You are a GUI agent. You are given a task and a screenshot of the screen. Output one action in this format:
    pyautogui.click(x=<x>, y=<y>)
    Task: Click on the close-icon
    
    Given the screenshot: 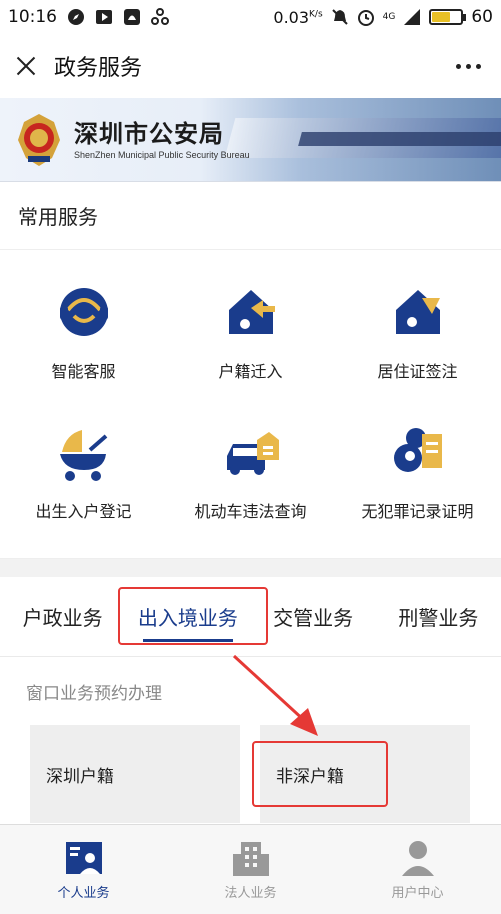 What is the action you would take?
    pyautogui.click(x=26, y=66)
    